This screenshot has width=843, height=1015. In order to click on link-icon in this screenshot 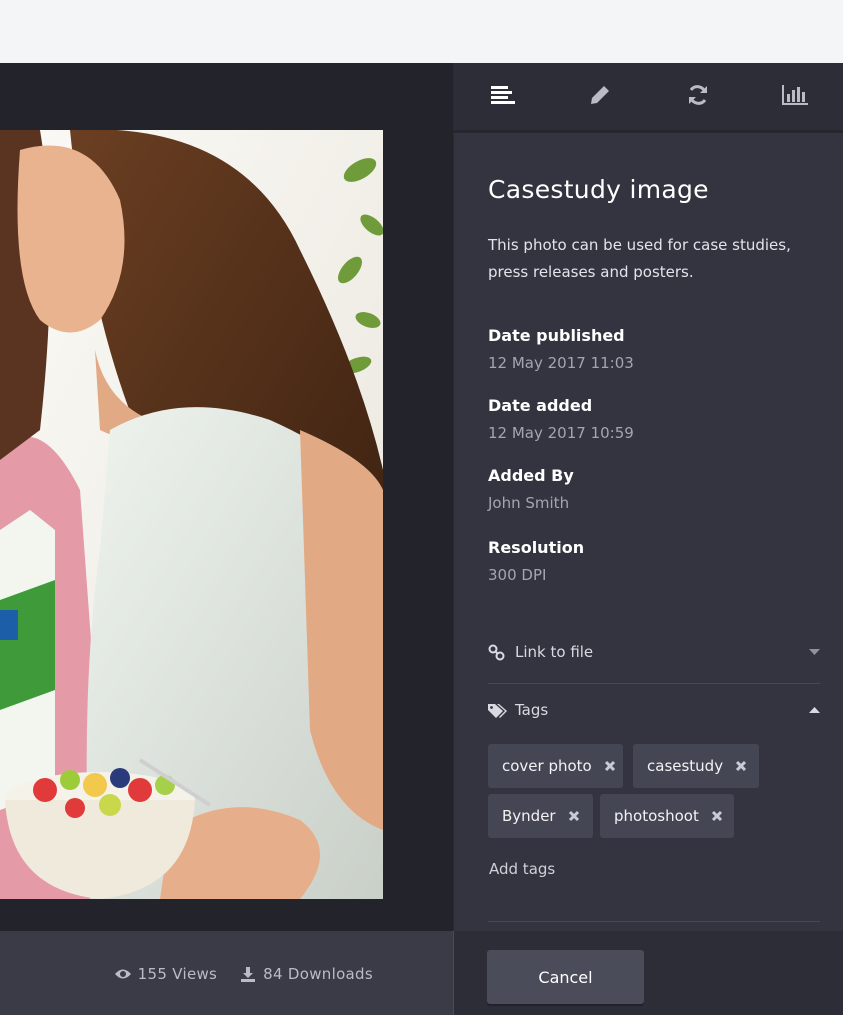, I will do `click(501, 652)`.